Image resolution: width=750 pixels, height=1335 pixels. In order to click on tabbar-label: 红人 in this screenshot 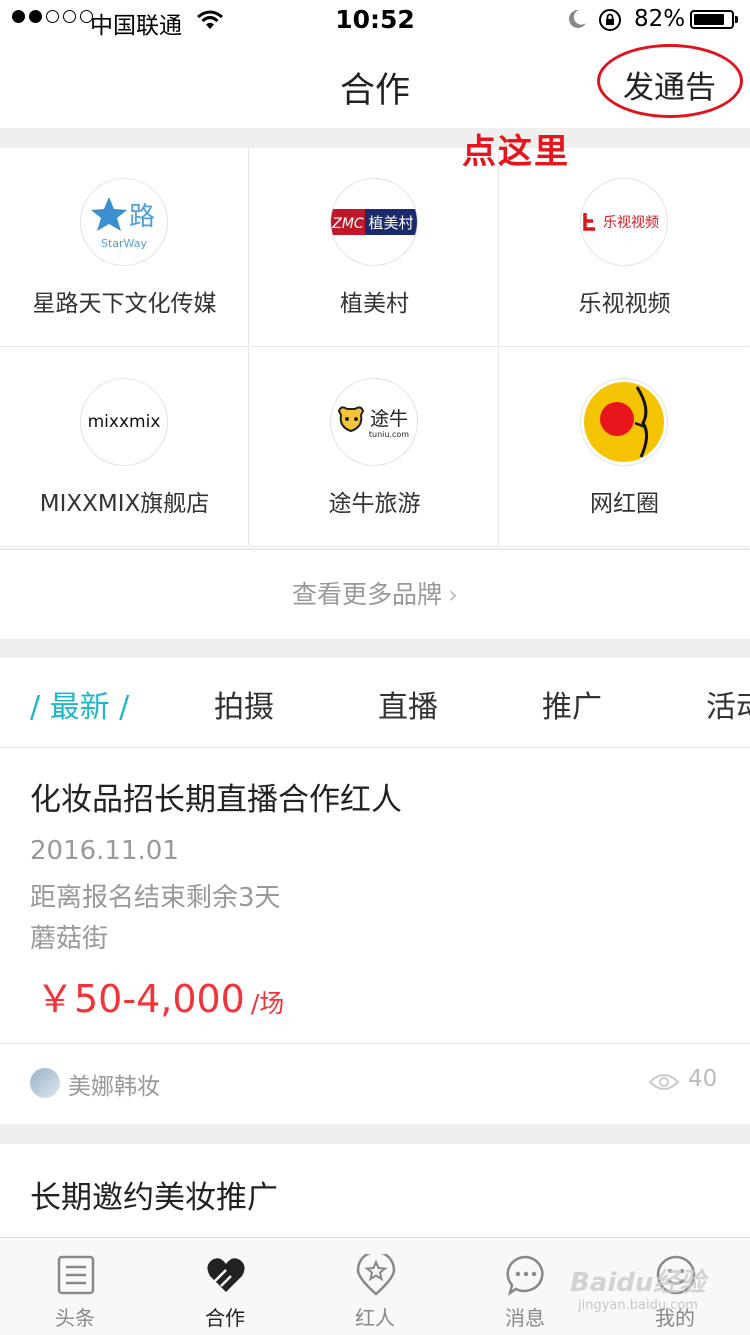, I will do `click(375, 1318)`.